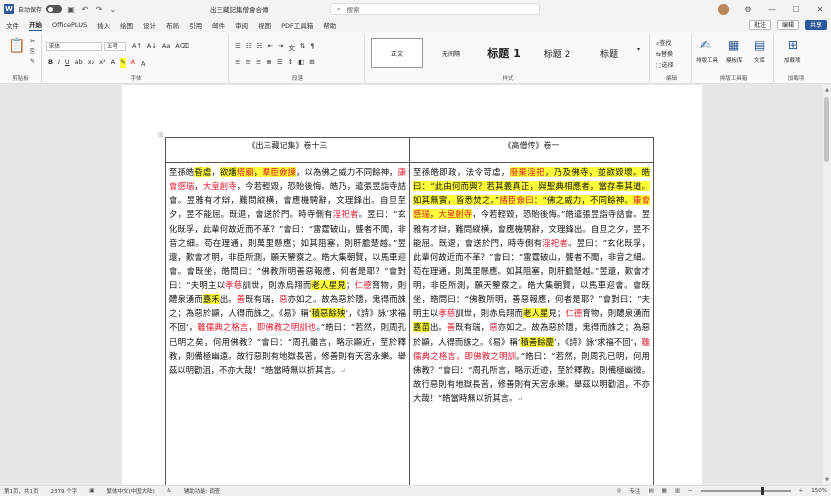  I want to click on proofing-icon: ▣, so click(91, 491).